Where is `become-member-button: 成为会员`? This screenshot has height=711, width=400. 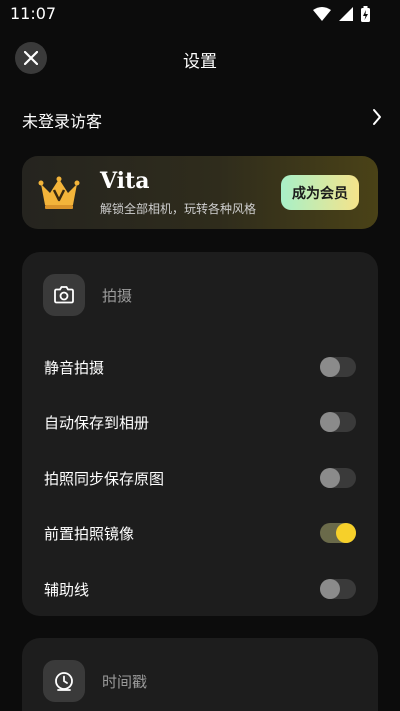
become-member-button: 成为会员 is located at coordinates (320, 192).